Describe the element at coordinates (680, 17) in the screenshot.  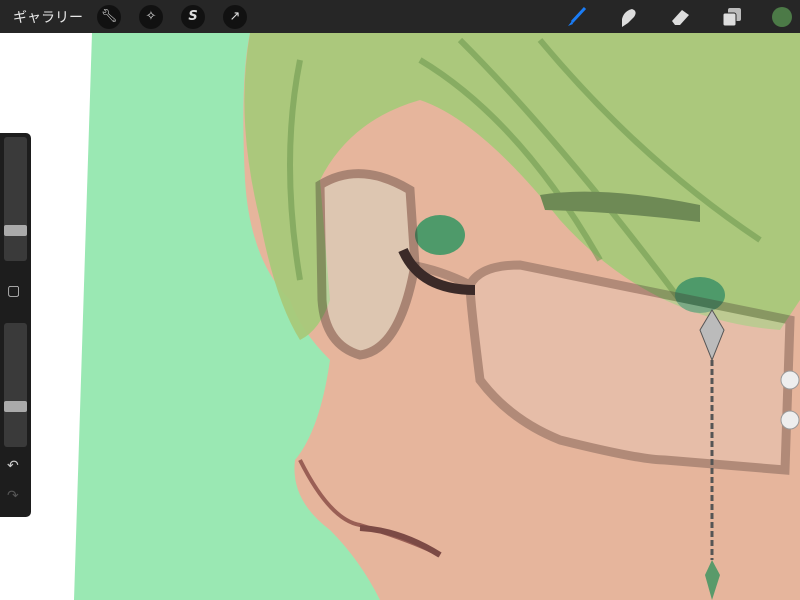
I see `eraser-icon` at that location.